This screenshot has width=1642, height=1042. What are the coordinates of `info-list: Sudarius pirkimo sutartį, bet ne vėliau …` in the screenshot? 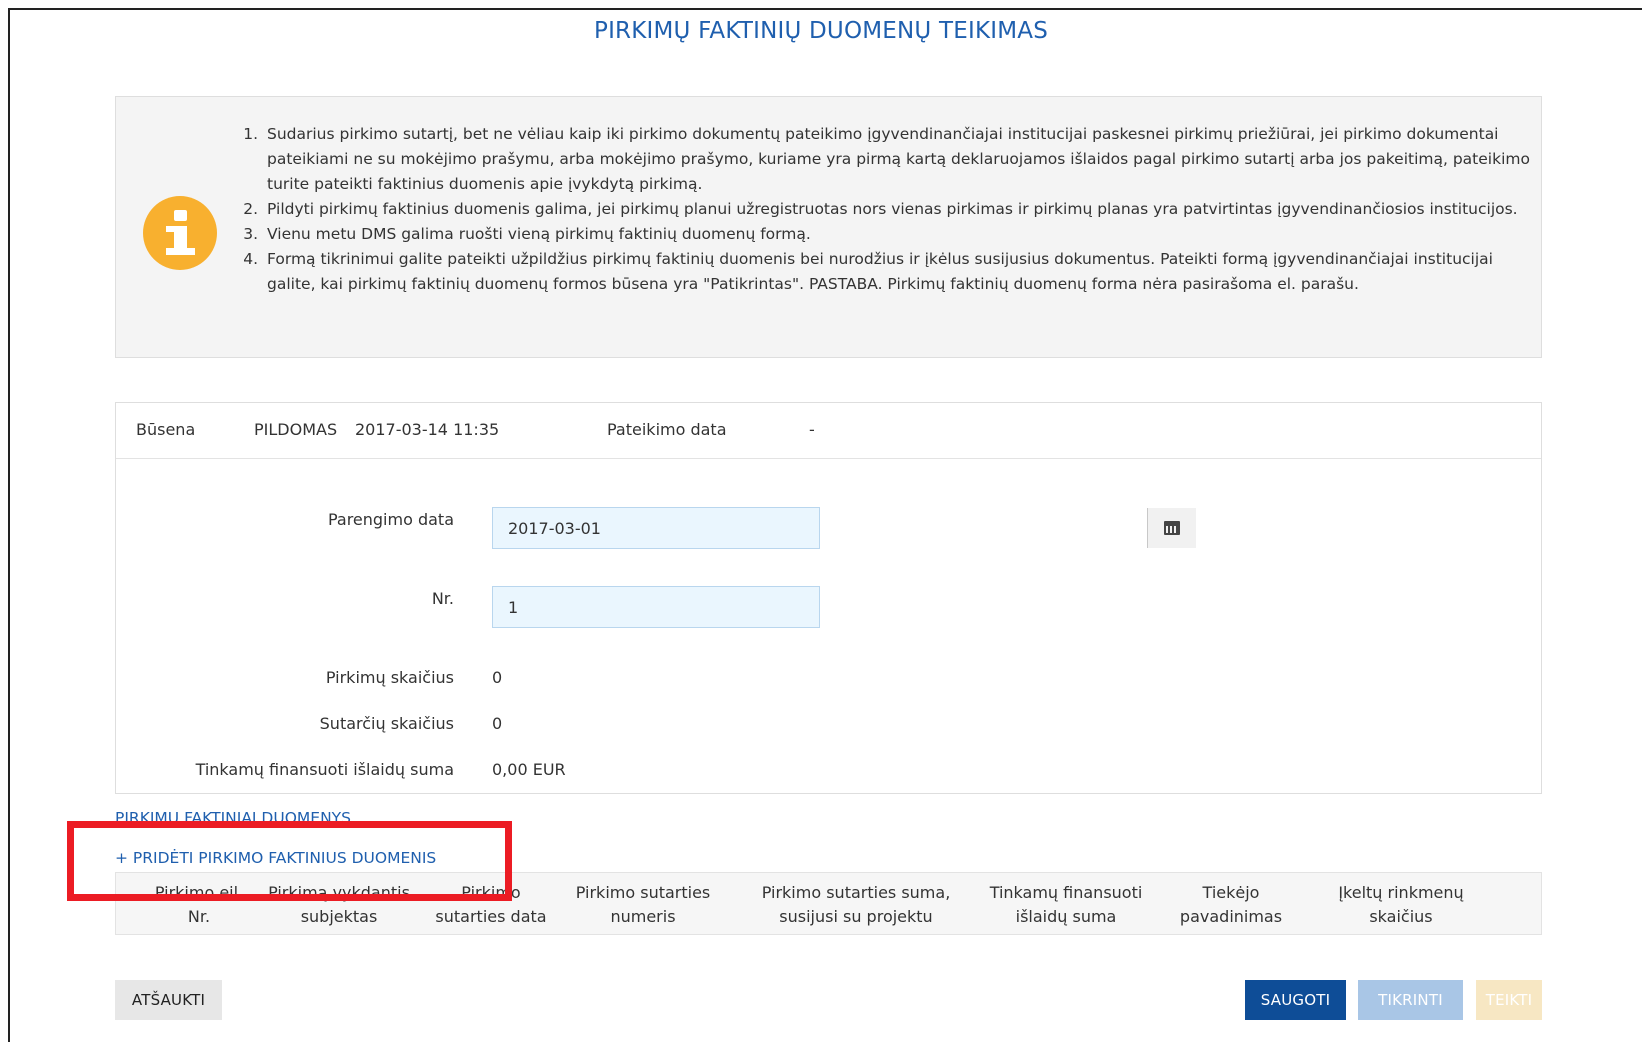 It's located at (886, 209).